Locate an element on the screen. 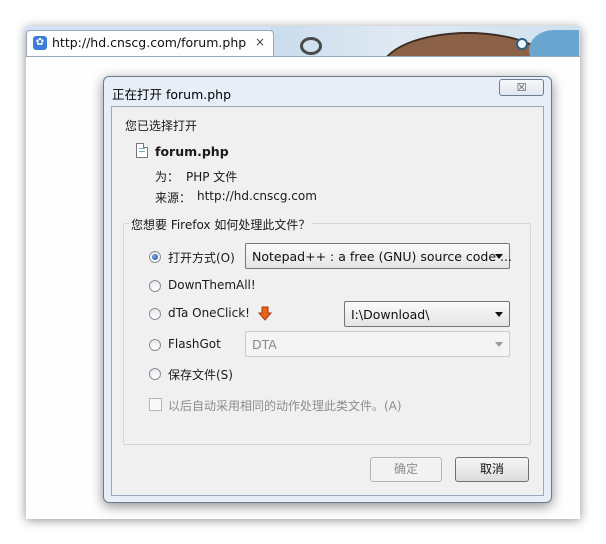 The width and height of the screenshot is (606, 544). source-value: http://hd.cnscg.com is located at coordinates (257, 196).